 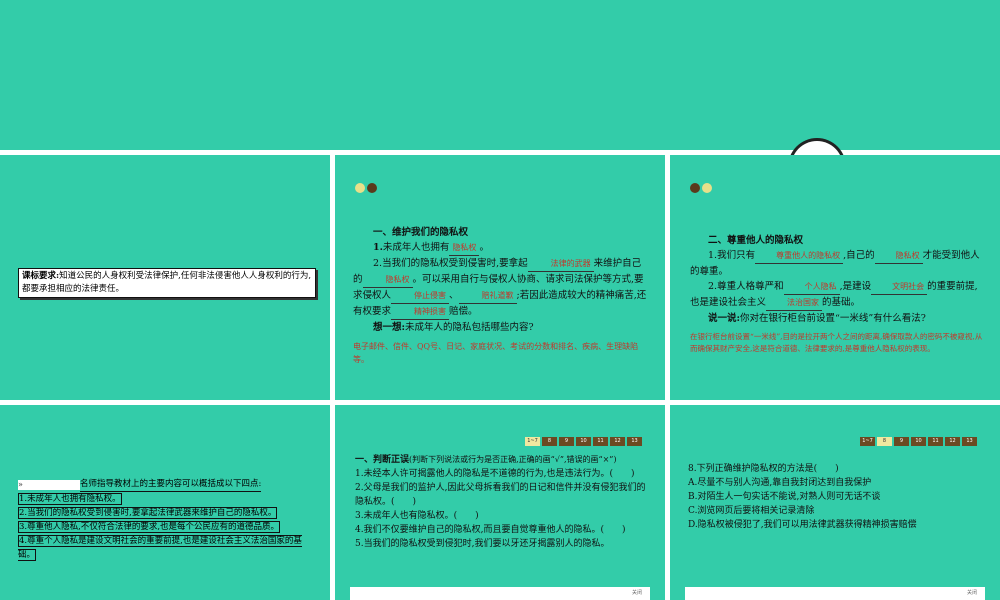 I want to click on guidance-point: 2.当我们的隐私权受到侵害时,要拿起法律武器来维护自己的隐私权。, so click(x=148, y=513).